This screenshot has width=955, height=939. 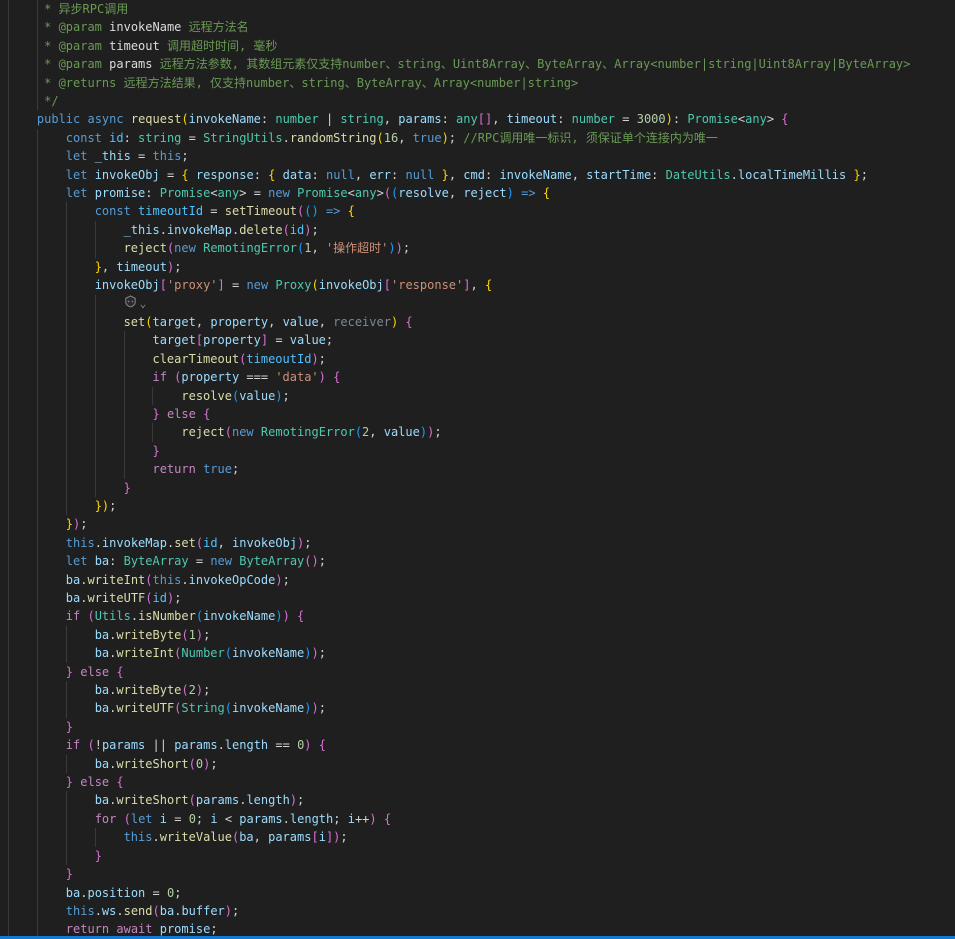 I want to click on code-line-43: } else {, so click(x=477, y=782).